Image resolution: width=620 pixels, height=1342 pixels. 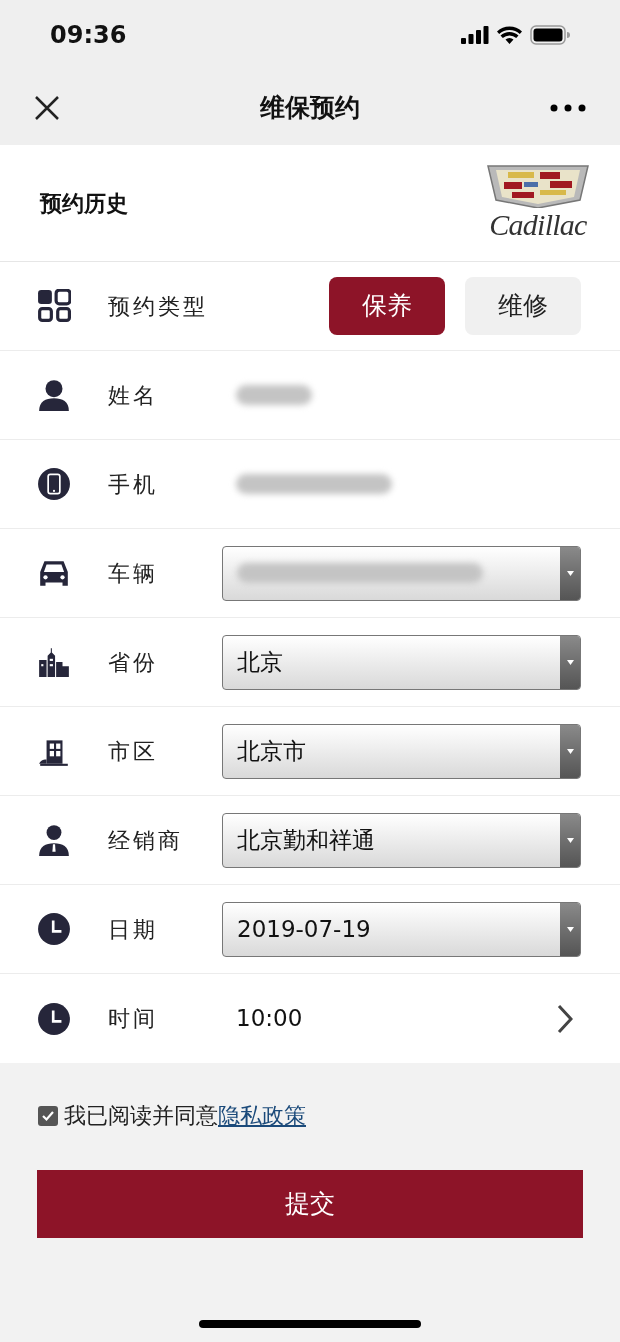 What do you see at coordinates (304, 929) in the screenshot?
I see `dropdown-value: 2019-07-19` at bounding box center [304, 929].